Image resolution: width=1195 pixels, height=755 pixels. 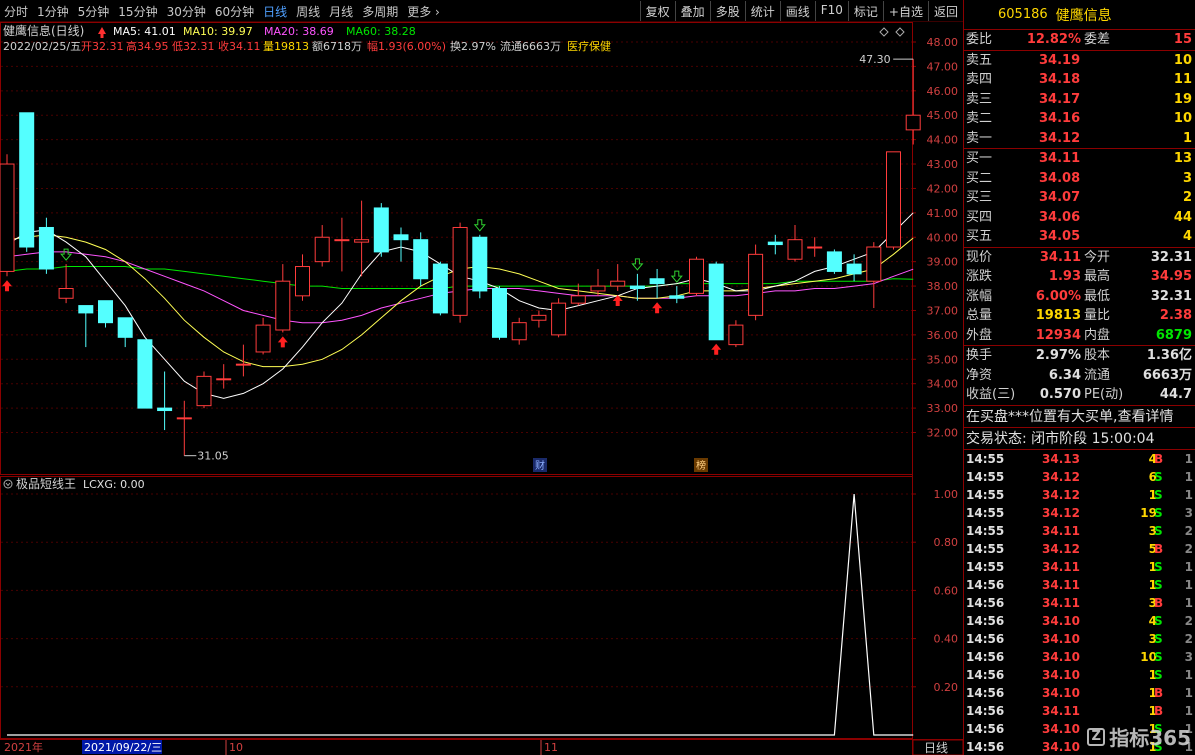 I want to click on tick-time: 14:56, so click(x=985, y=728).